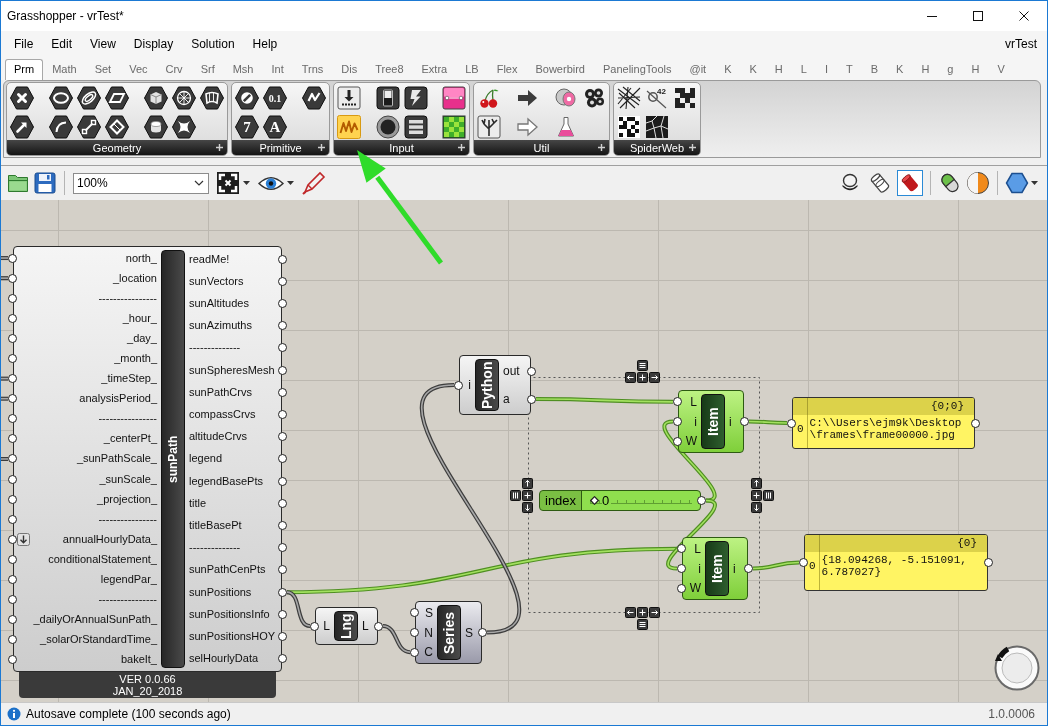  I want to click on ribbon-tab: Prm, so click(24, 69).